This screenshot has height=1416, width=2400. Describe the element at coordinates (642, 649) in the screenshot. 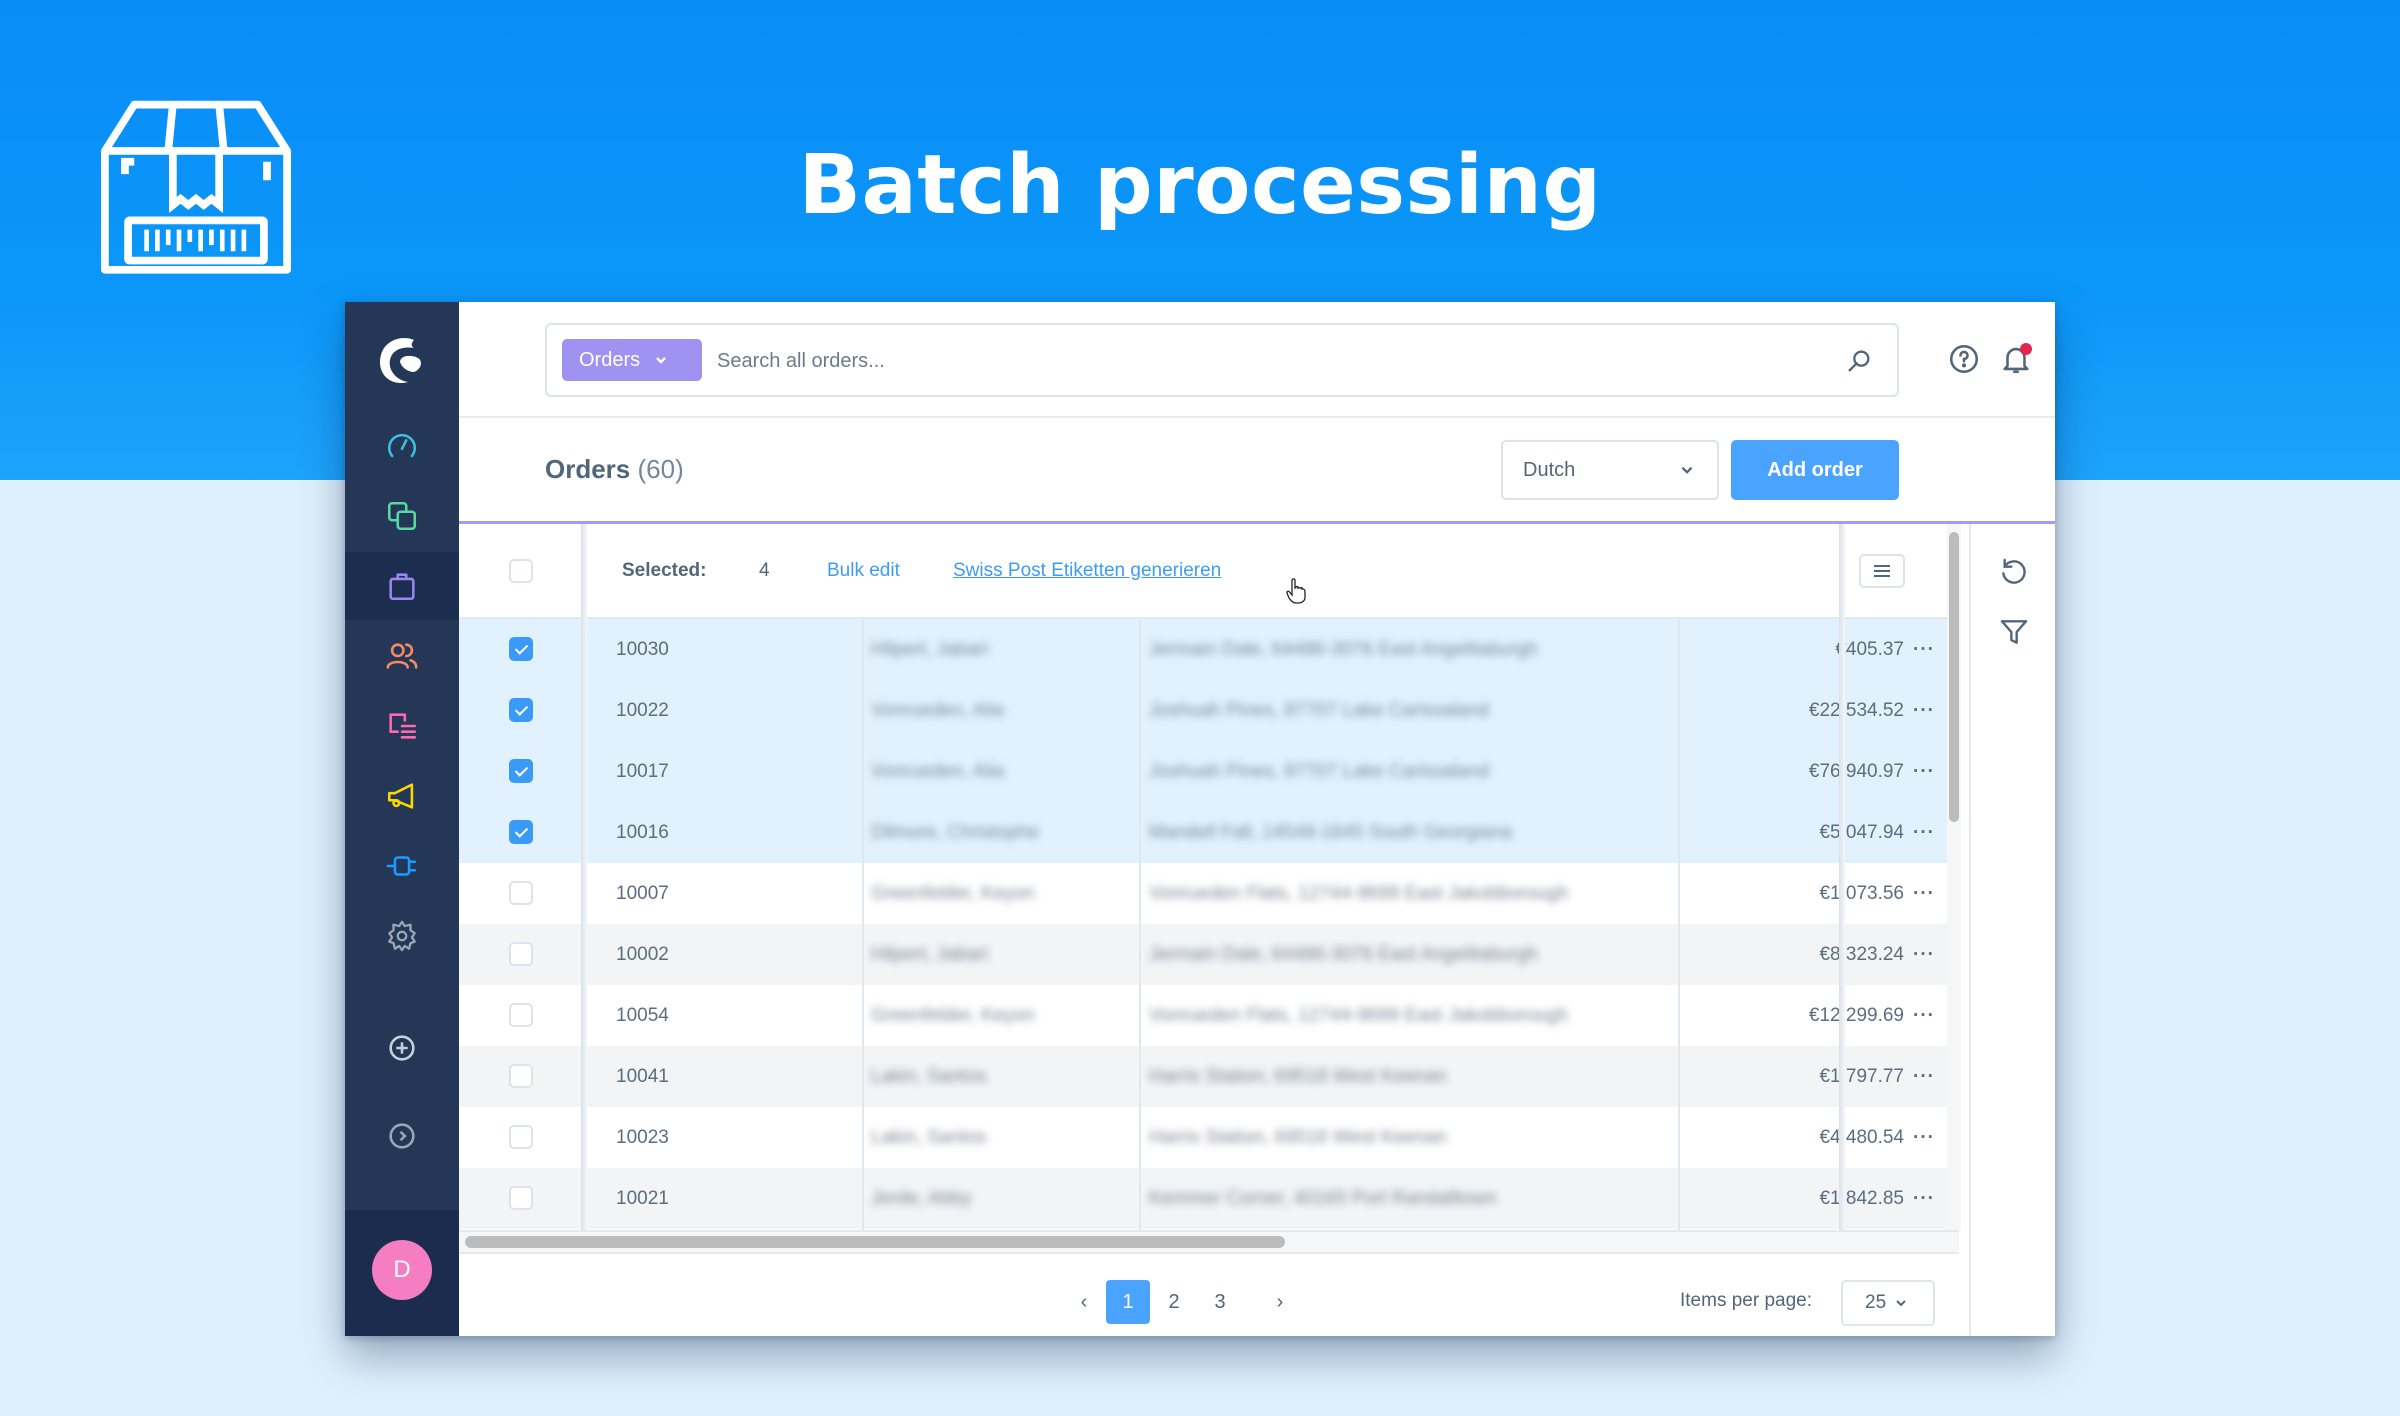

I see `order-number: 10030` at that location.